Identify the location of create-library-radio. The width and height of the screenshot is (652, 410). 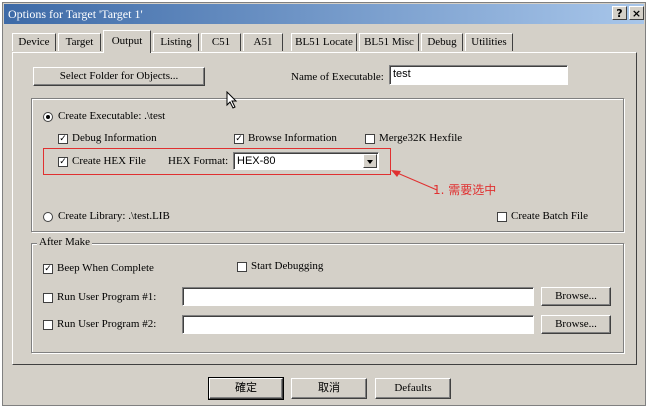
(48, 217).